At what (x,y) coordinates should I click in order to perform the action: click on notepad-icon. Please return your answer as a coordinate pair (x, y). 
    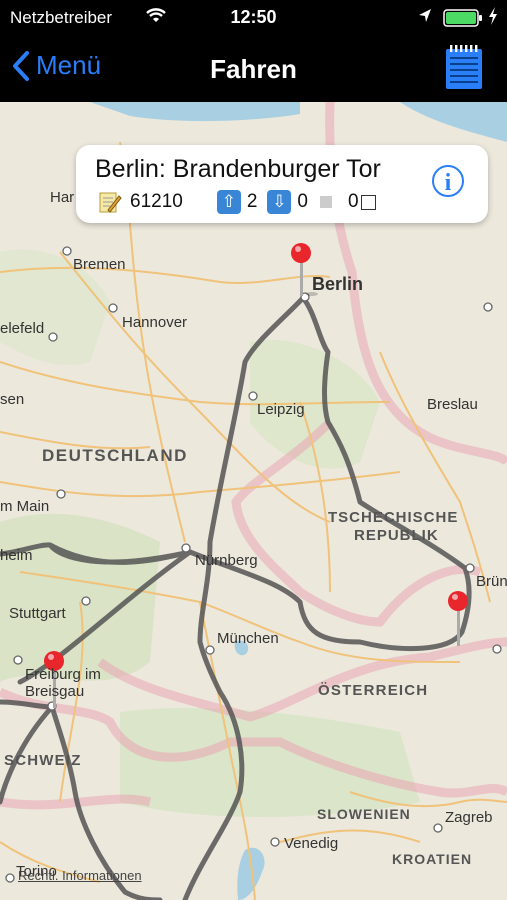
    Looking at the image, I should click on (110, 202).